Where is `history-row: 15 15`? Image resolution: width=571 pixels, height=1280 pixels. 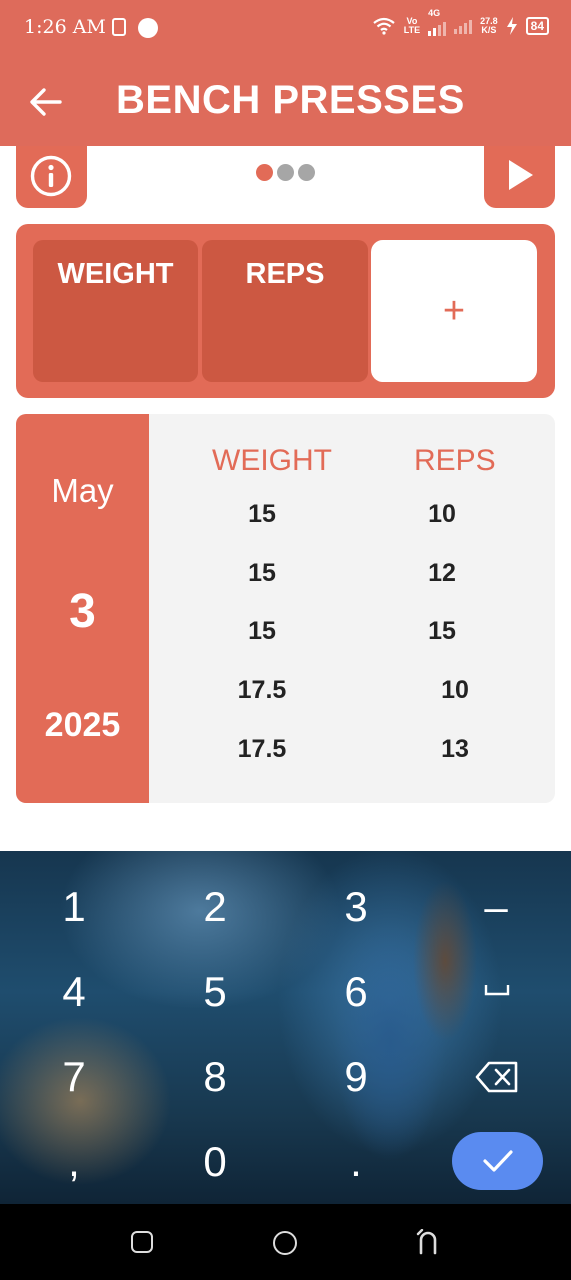 history-row: 15 15 is located at coordinates (352, 646).